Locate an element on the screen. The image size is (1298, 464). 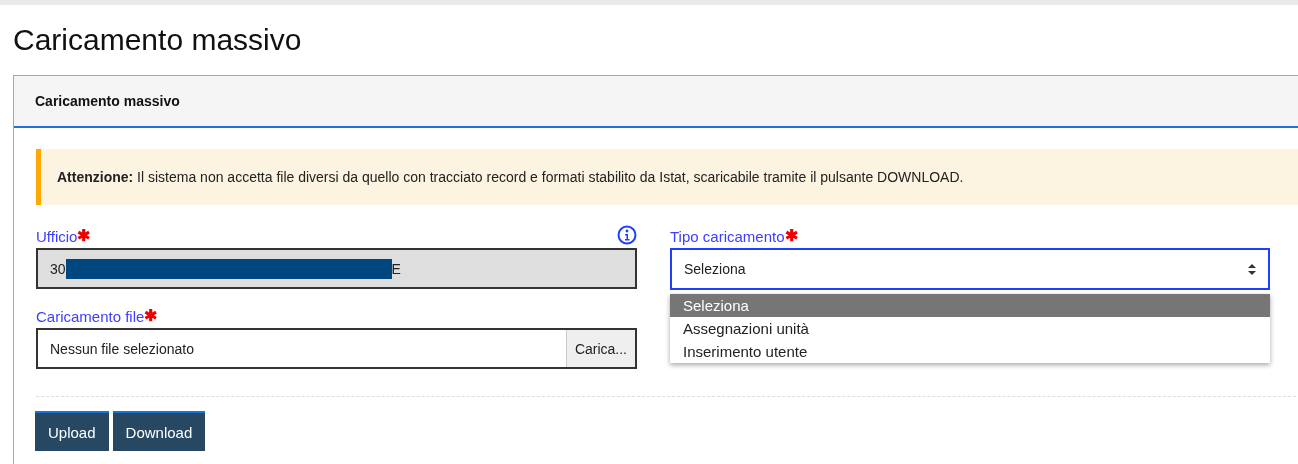
page-title: Caricamento massivo is located at coordinates (158, 40).